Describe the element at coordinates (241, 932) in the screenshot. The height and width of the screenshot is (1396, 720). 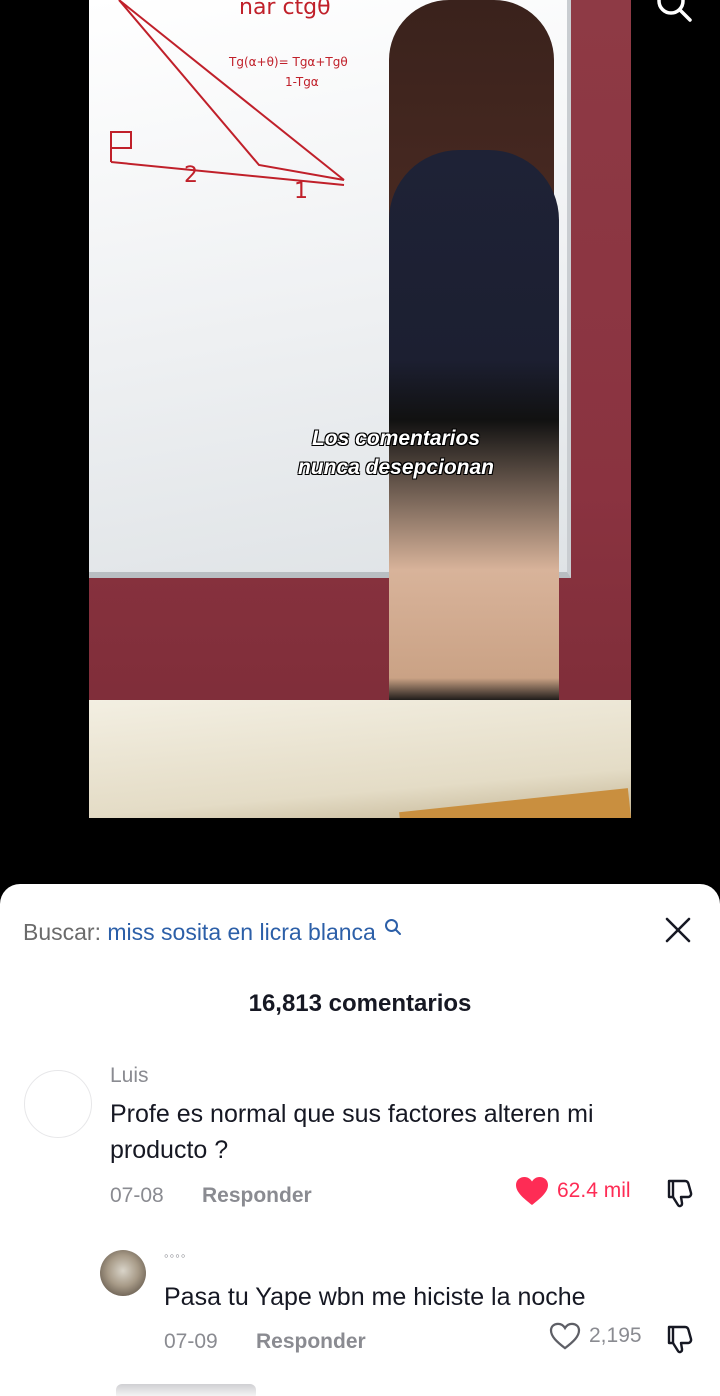
I see `search-query-link: miss sosita en licra blanca` at that location.